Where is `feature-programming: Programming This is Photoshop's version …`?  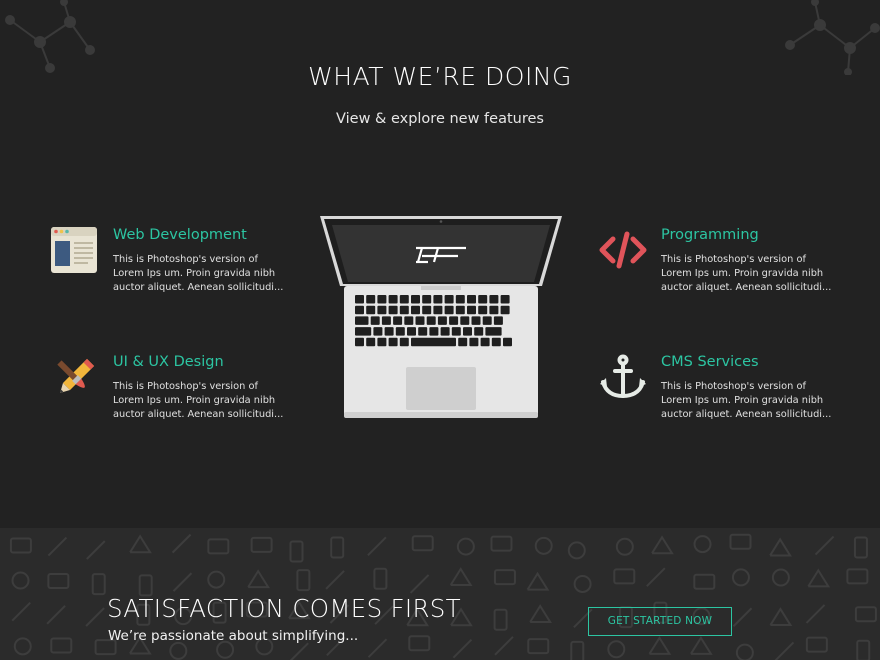 feature-programming: Programming This is Photoshop's version … is located at coordinates (719, 262).